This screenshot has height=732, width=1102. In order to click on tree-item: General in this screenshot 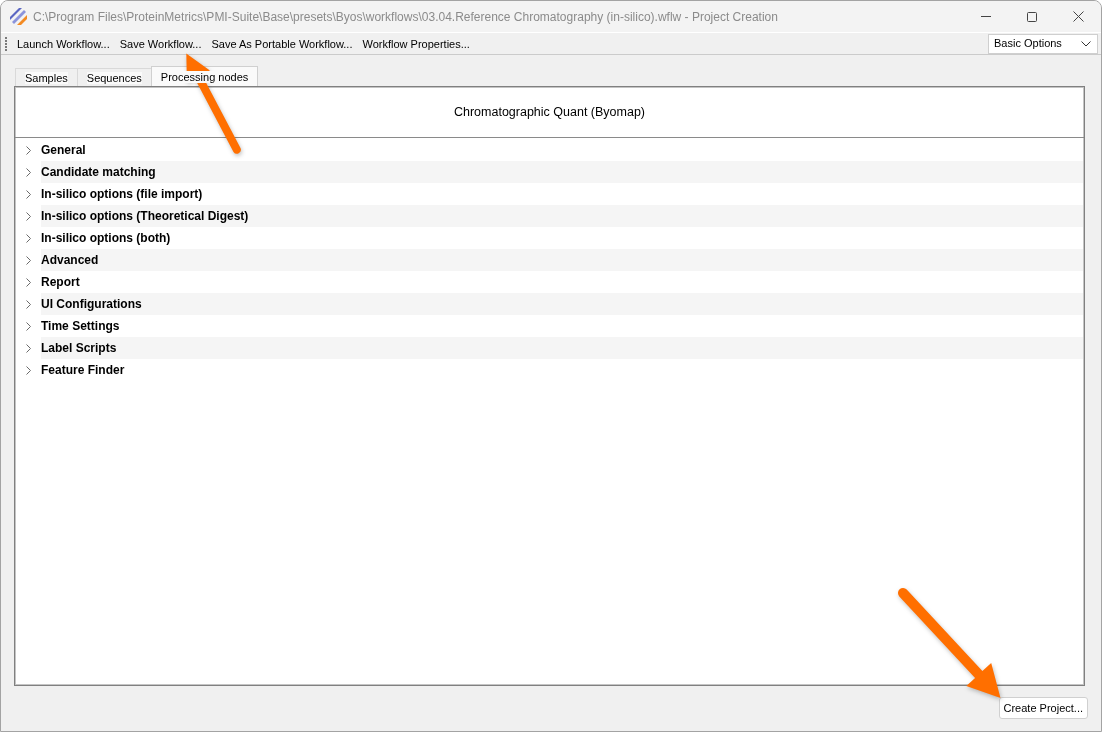, I will do `click(549, 150)`.